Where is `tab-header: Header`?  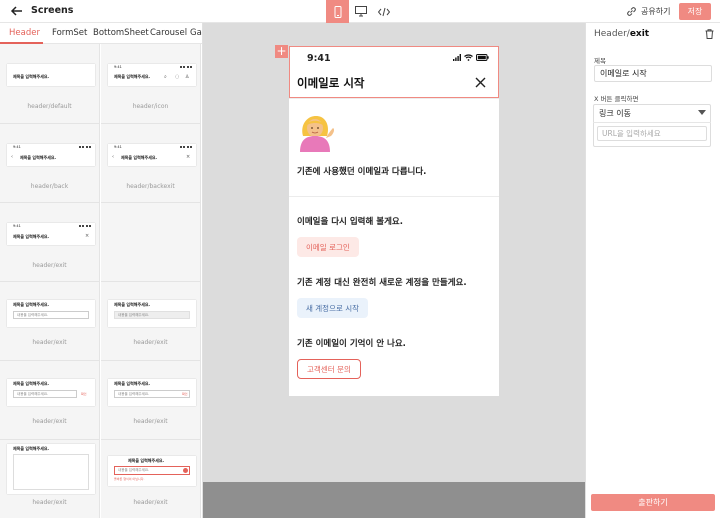
tab-header: Header is located at coordinates (24, 33).